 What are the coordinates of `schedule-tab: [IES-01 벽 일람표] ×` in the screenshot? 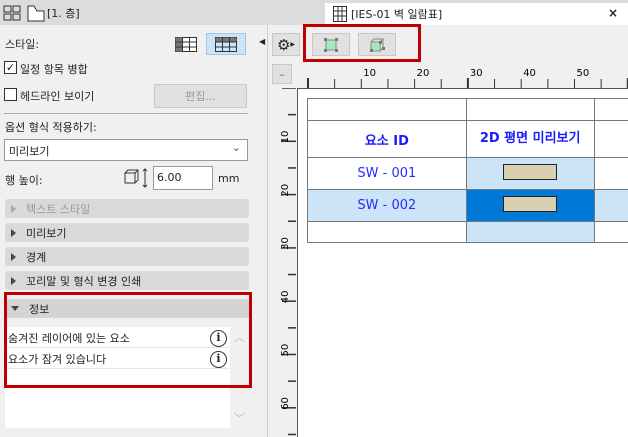 It's located at (476, 14).